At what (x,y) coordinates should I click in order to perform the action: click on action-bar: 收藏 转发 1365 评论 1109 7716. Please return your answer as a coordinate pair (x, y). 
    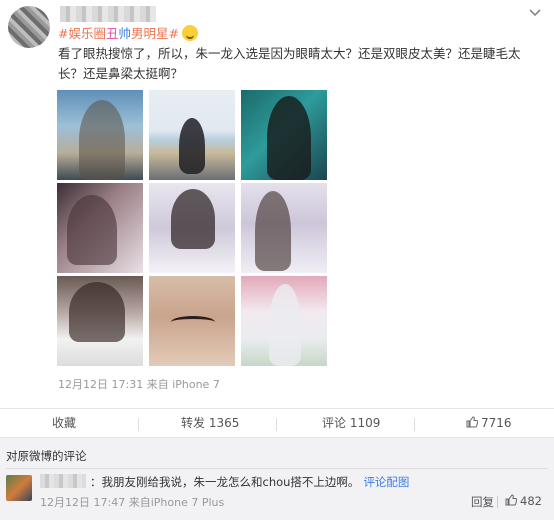
    Looking at the image, I should click on (277, 423).